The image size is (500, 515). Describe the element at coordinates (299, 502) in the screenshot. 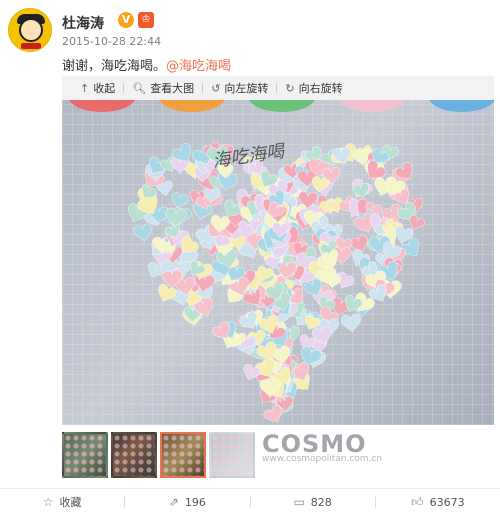

I see `comment-icon: ▭` at that location.